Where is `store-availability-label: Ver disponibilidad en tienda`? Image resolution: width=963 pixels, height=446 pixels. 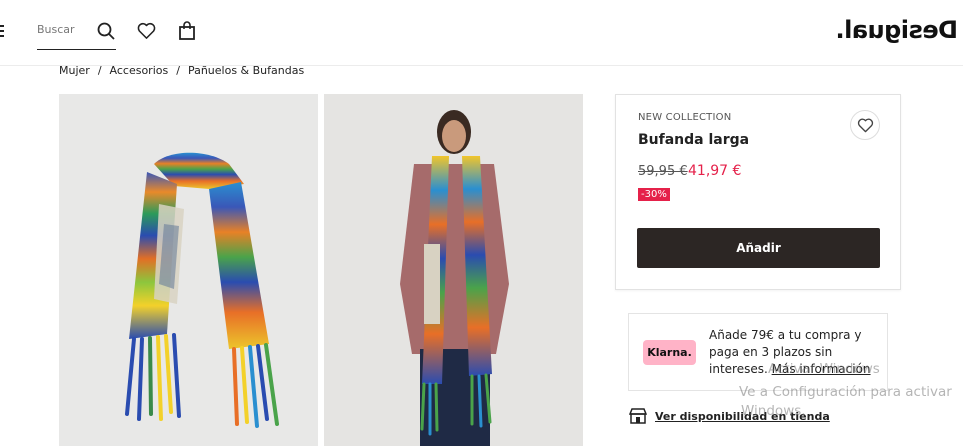 store-availability-label: Ver disponibilidad en tienda is located at coordinates (742, 416).